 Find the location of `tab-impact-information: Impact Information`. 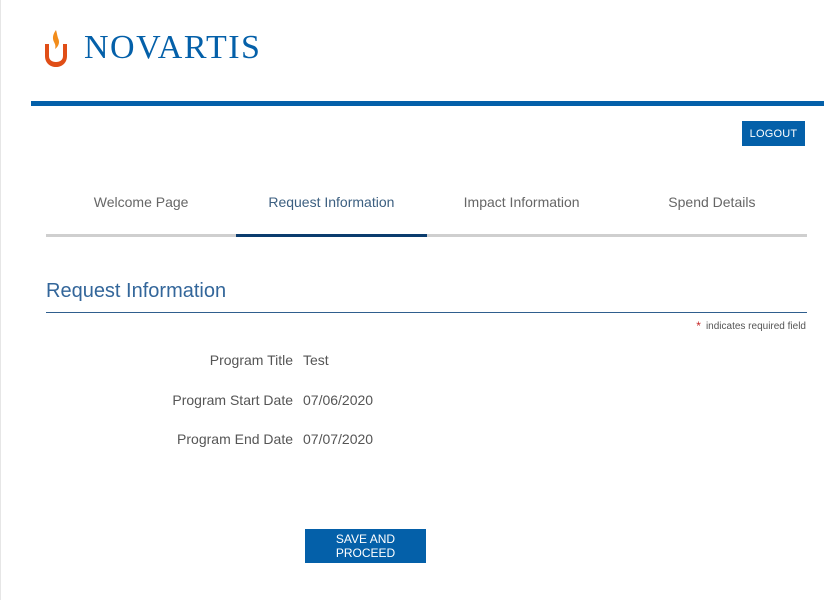

tab-impact-information: Impact Information is located at coordinates (521, 206).